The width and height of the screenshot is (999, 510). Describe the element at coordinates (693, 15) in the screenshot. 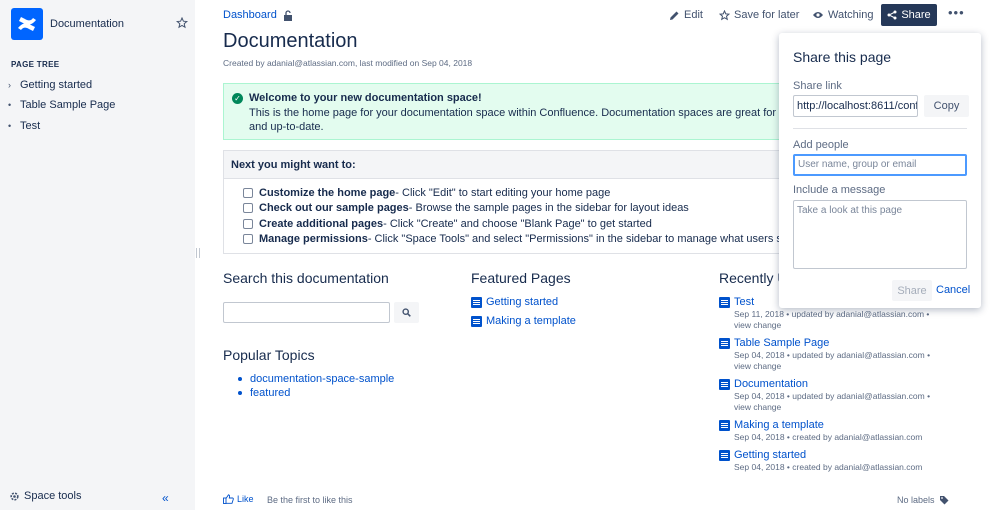

I see `edit-label: Edit` at that location.